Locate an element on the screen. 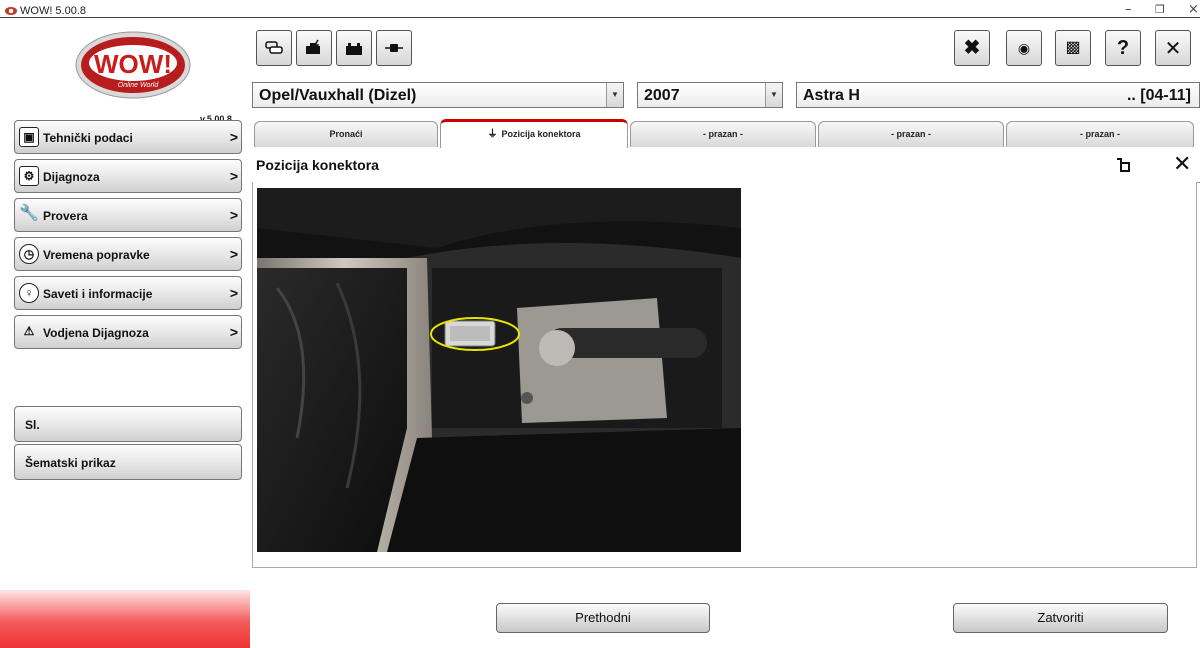 This screenshot has height=648, width=1200. sidebar-item-label: Šematski prikaz is located at coordinates (70, 463).